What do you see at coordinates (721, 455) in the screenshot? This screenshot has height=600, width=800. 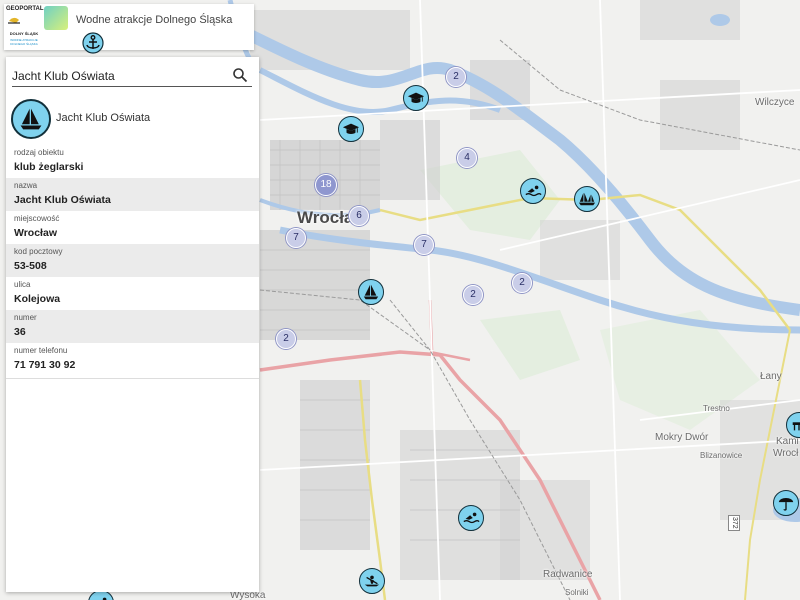 I see `place-label: Blizanowice` at bounding box center [721, 455].